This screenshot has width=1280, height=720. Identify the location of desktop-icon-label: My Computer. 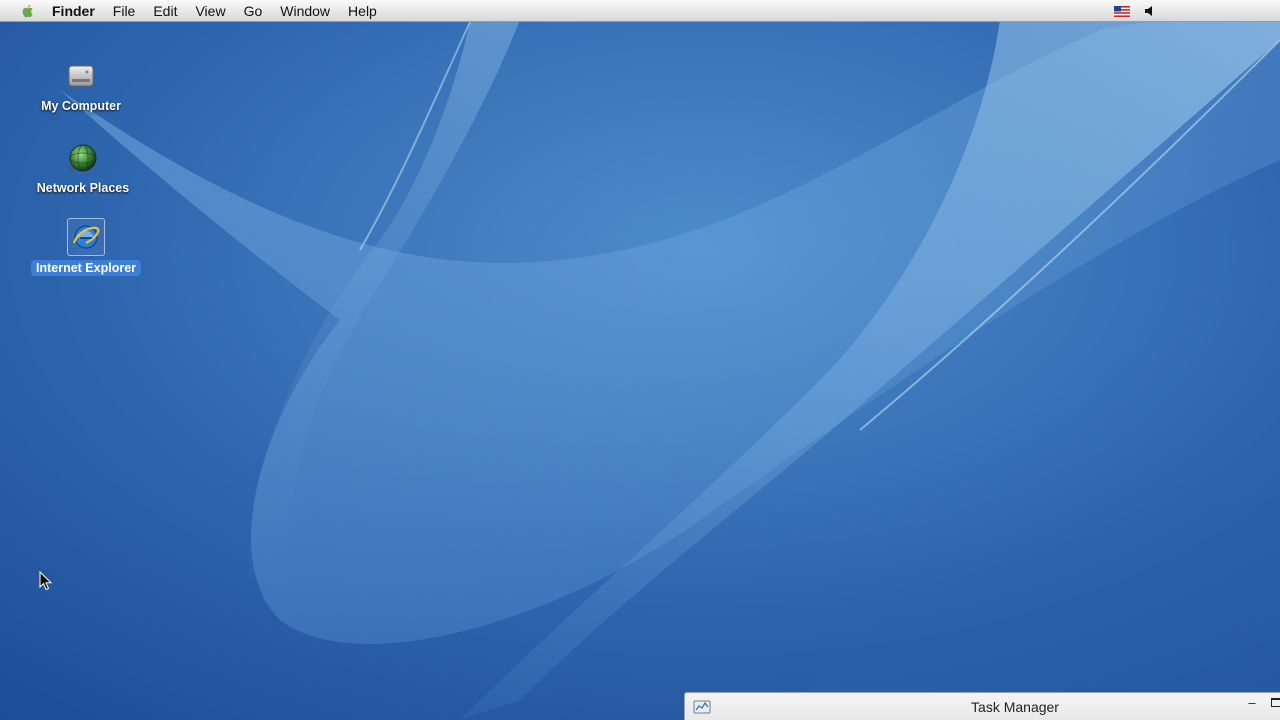
(81, 106).